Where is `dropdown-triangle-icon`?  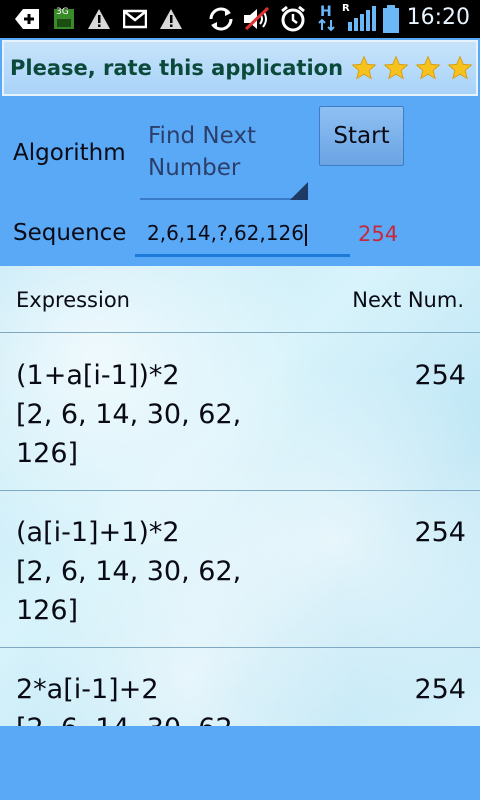 dropdown-triangle-icon is located at coordinates (299, 191).